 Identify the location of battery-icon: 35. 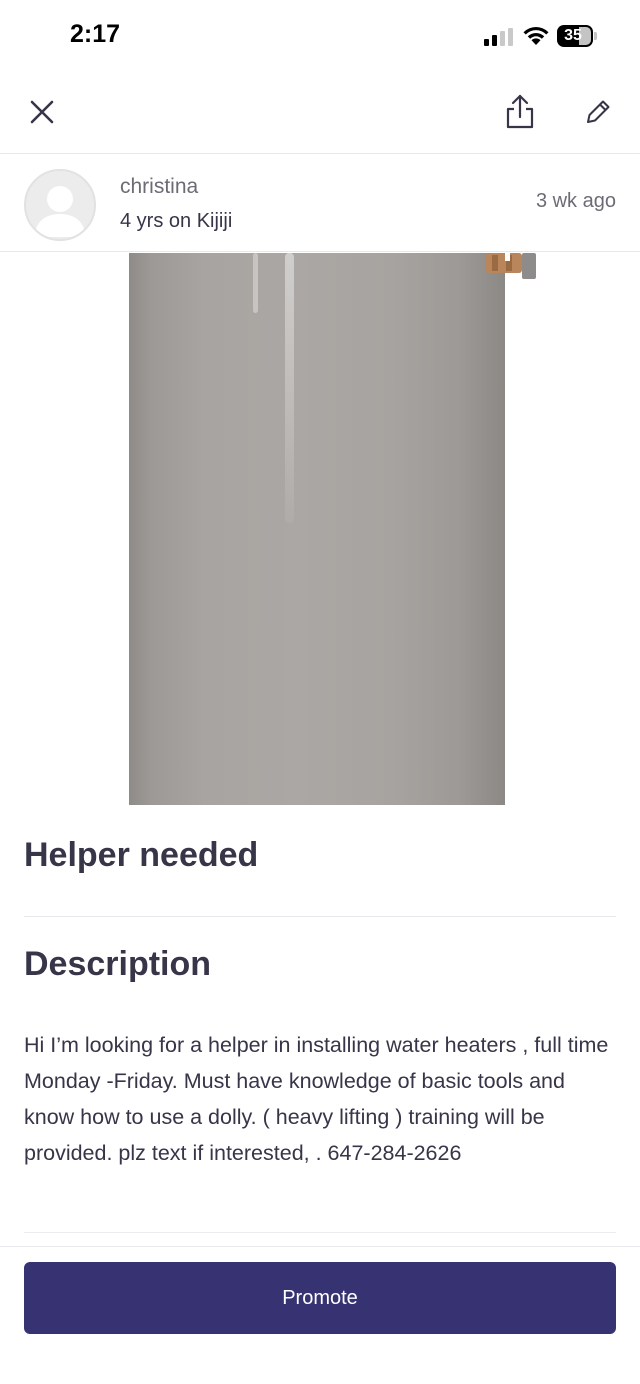
(577, 36).